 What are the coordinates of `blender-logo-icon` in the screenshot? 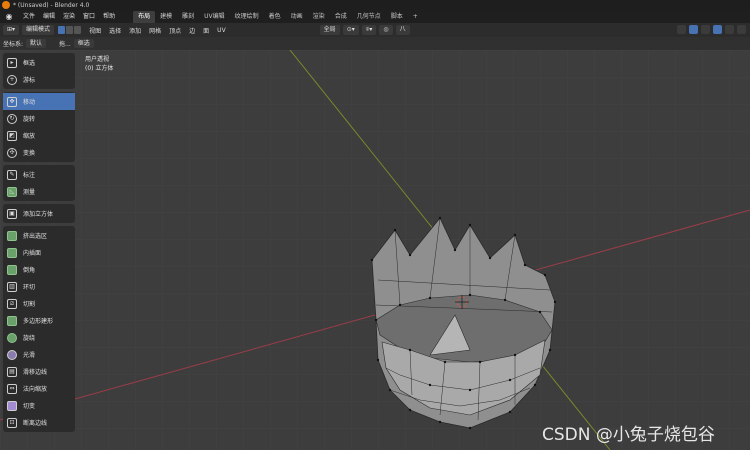 It's located at (6, 5).